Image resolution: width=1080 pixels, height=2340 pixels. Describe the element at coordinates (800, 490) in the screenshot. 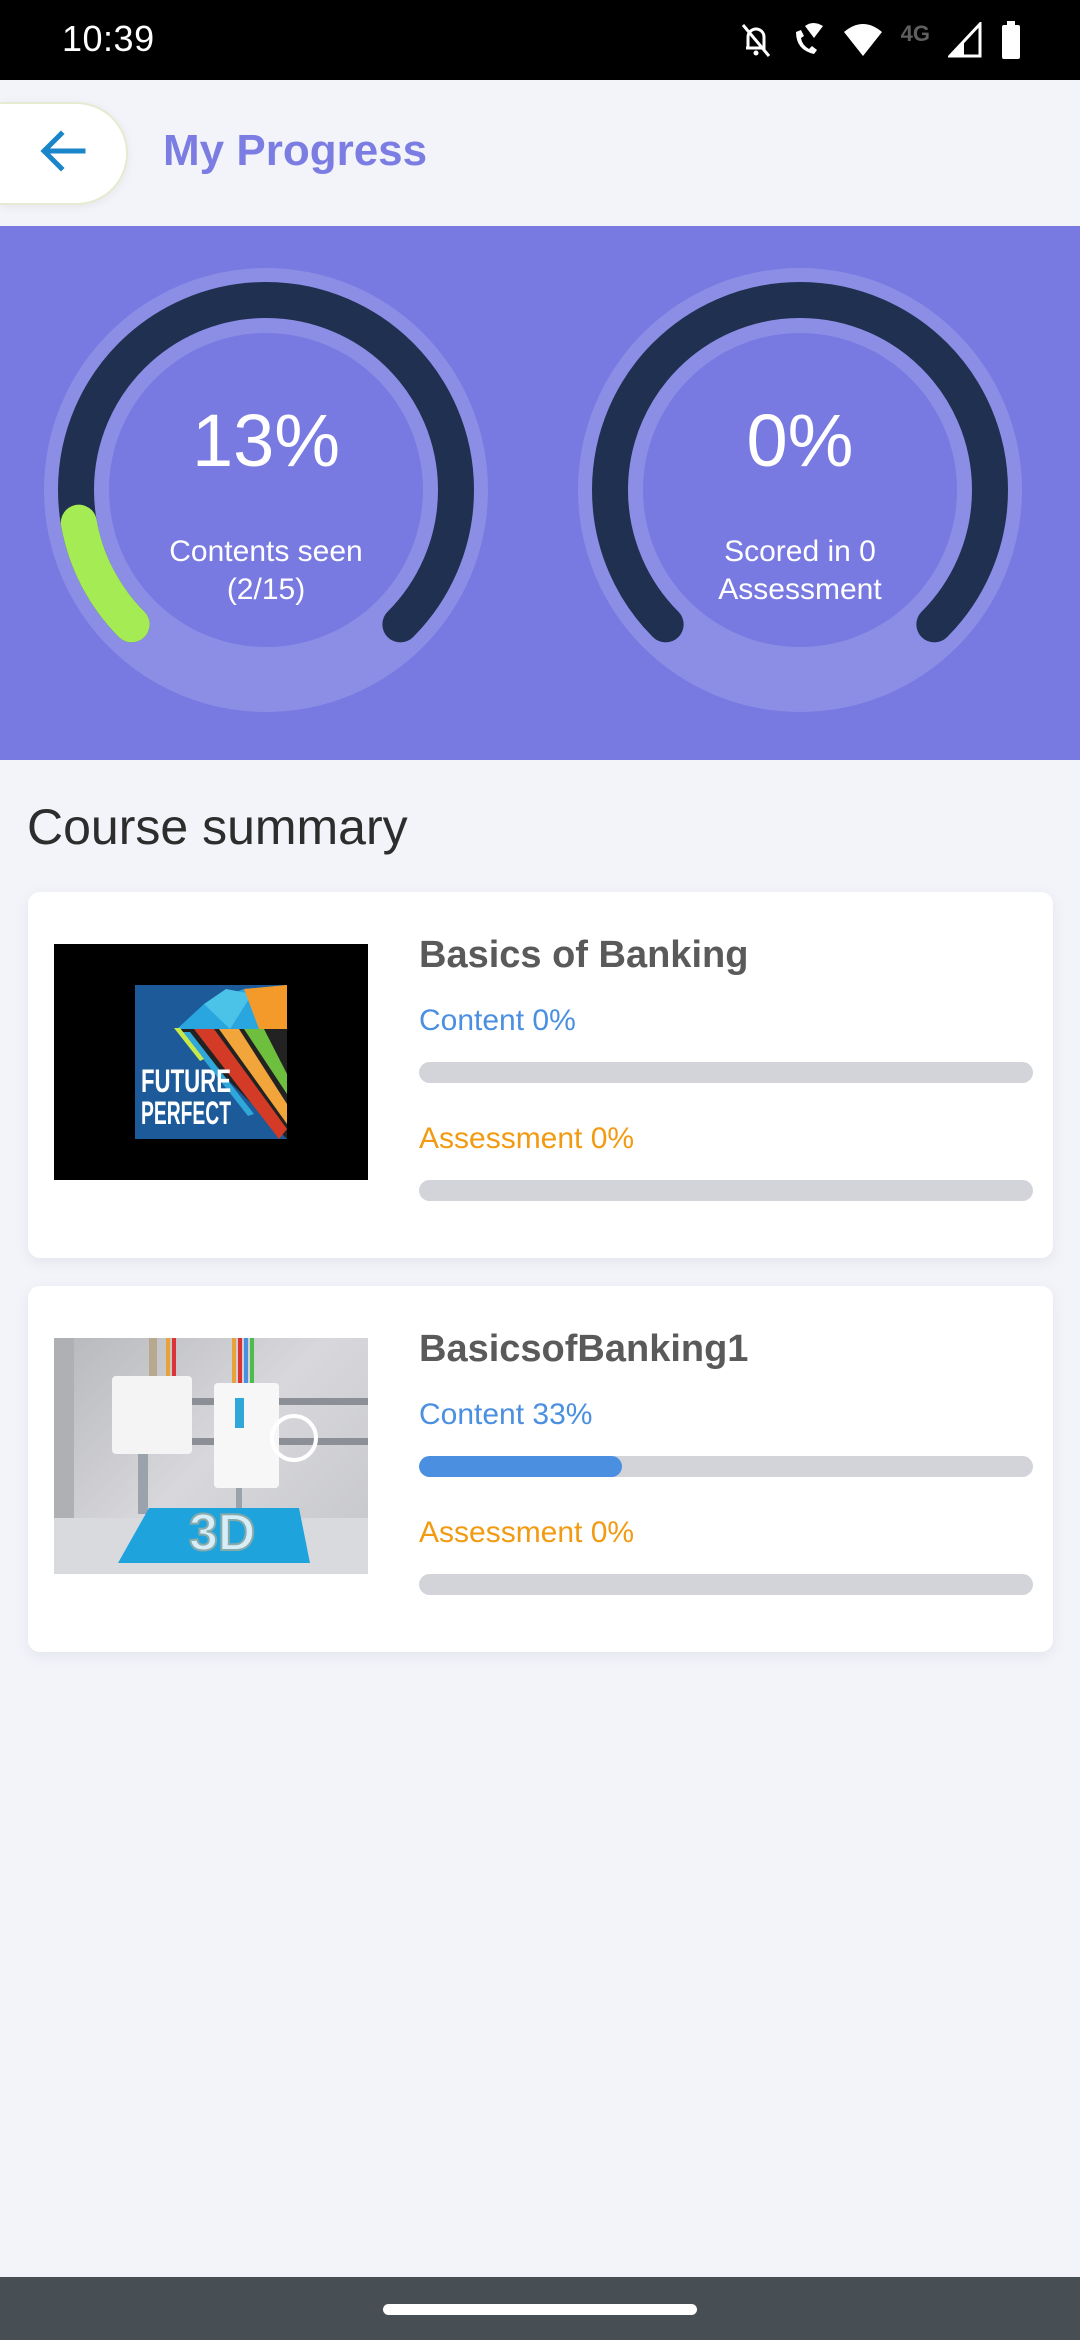

I see `assessment-gauge: 0% Scored in 0 Assessment` at that location.